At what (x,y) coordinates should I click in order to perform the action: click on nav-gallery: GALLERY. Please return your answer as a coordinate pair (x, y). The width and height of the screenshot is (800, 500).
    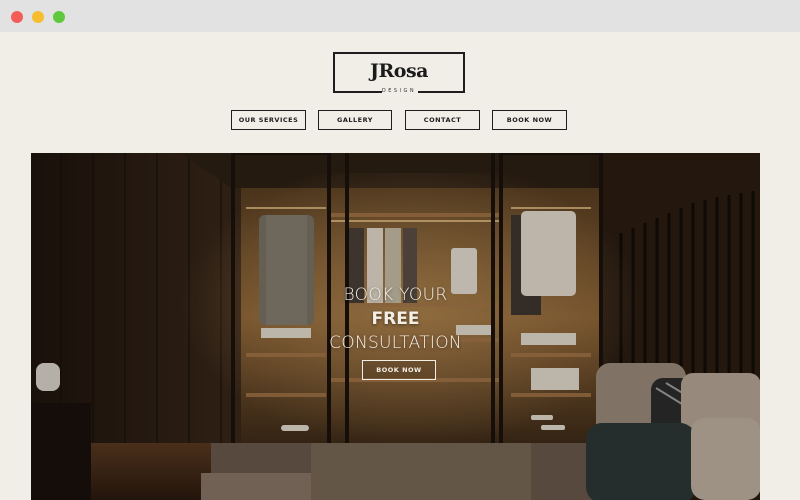
    Looking at the image, I should click on (355, 120).